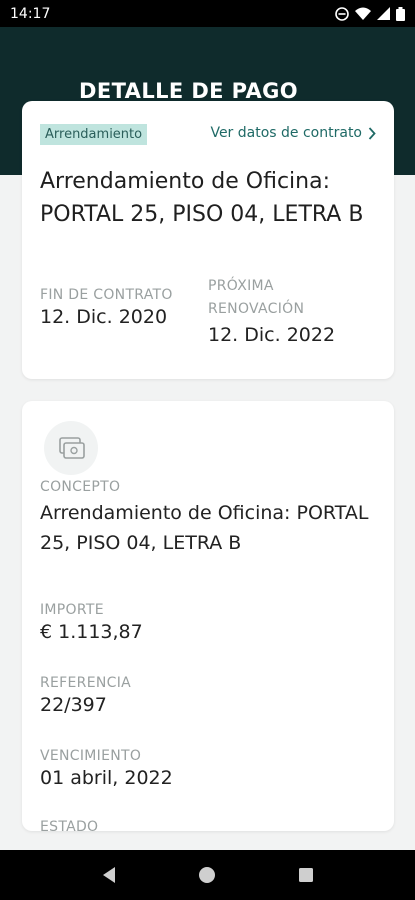  I want to click on field-amount: IMPORTE € 1.113,87, so click(210, 622).